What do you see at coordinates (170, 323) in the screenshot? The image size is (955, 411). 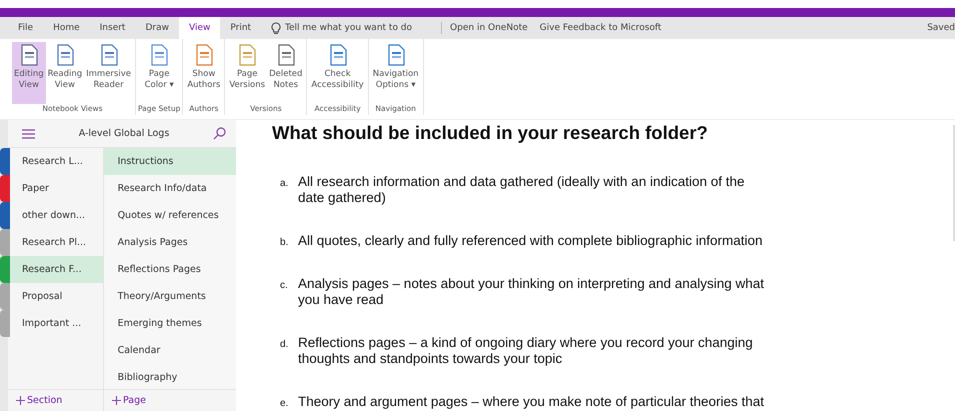 I see `page-item: Emerging themes` at bounding box center [170, 323].